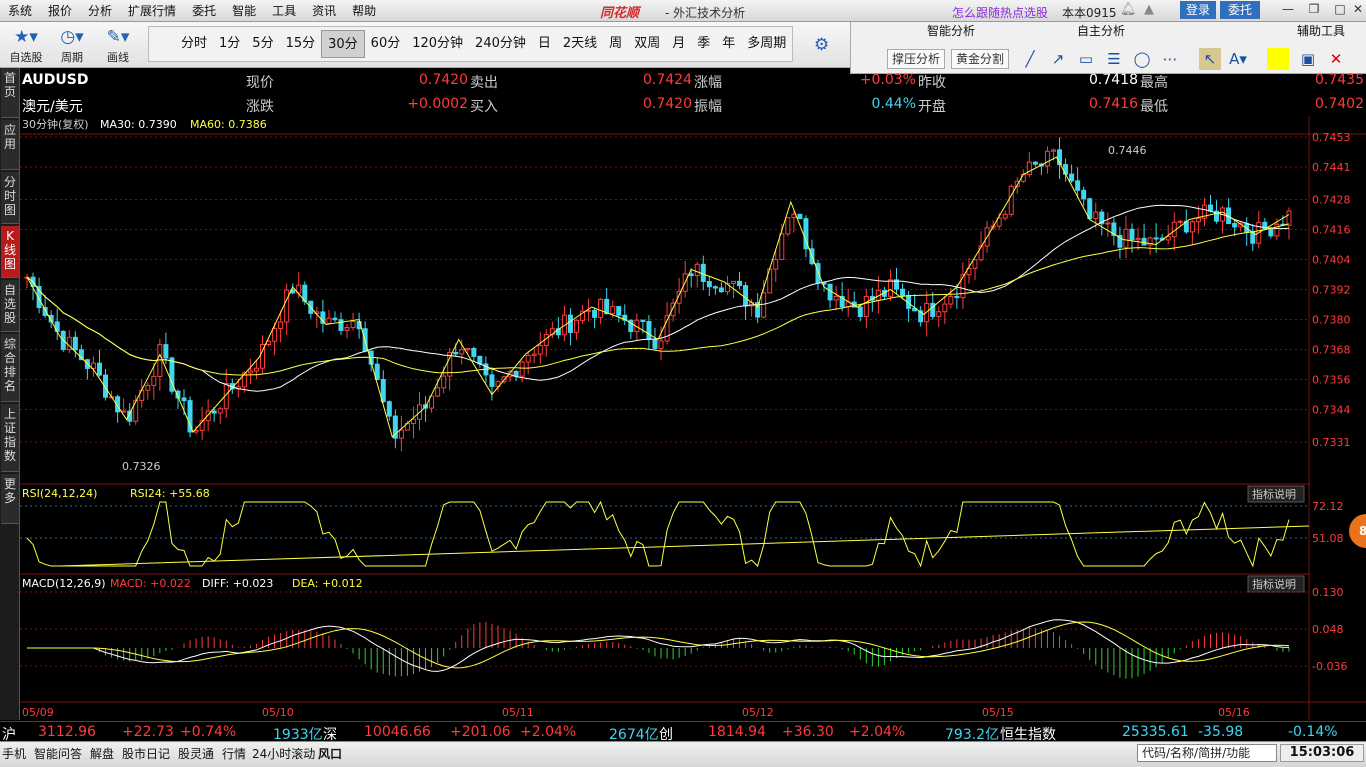 The height and width of the screenshot is (767, 1366). What do you see at coordinates (1149, 9) in the screenshot?
I see `skin-icon: ▲` at bounding box center [1149, 9].